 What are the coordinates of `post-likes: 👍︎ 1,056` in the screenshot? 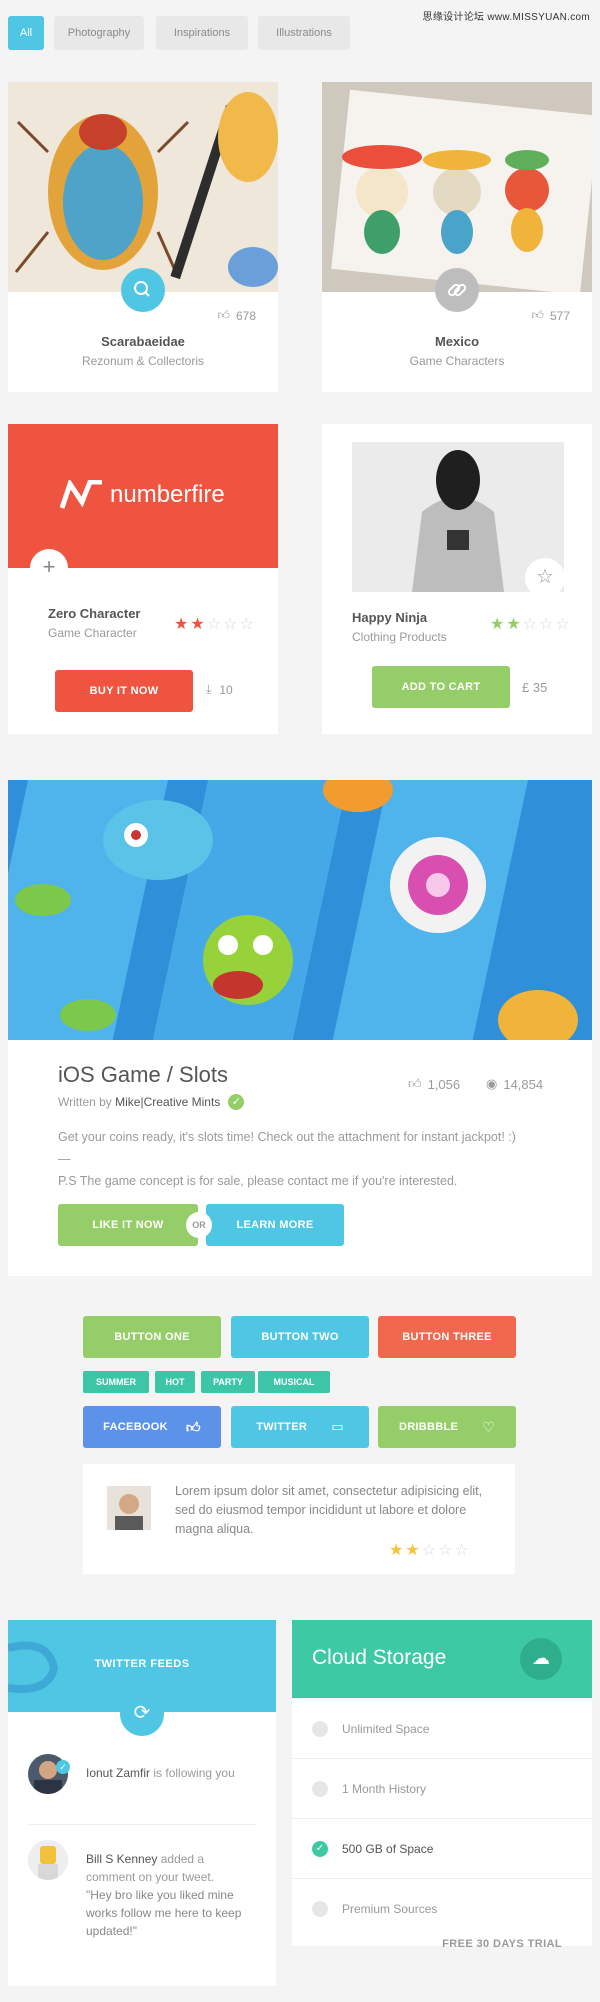 It's located at (434, 1084).